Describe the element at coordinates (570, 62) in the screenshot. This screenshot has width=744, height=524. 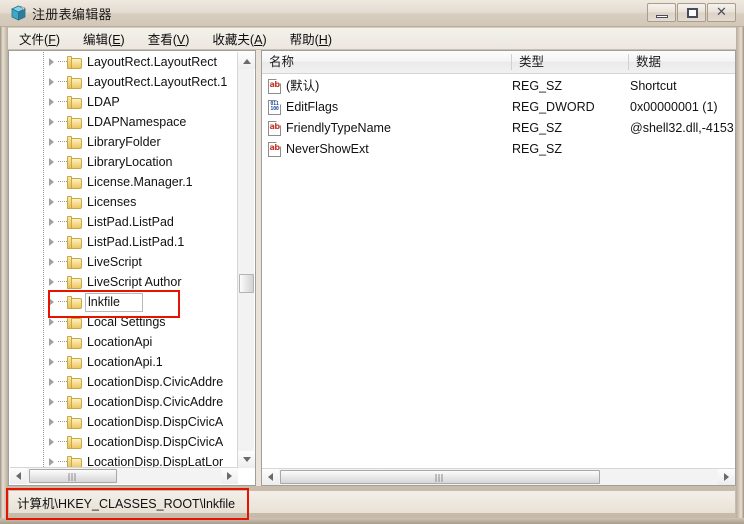
I see `column-header-type: 类型` at that location.